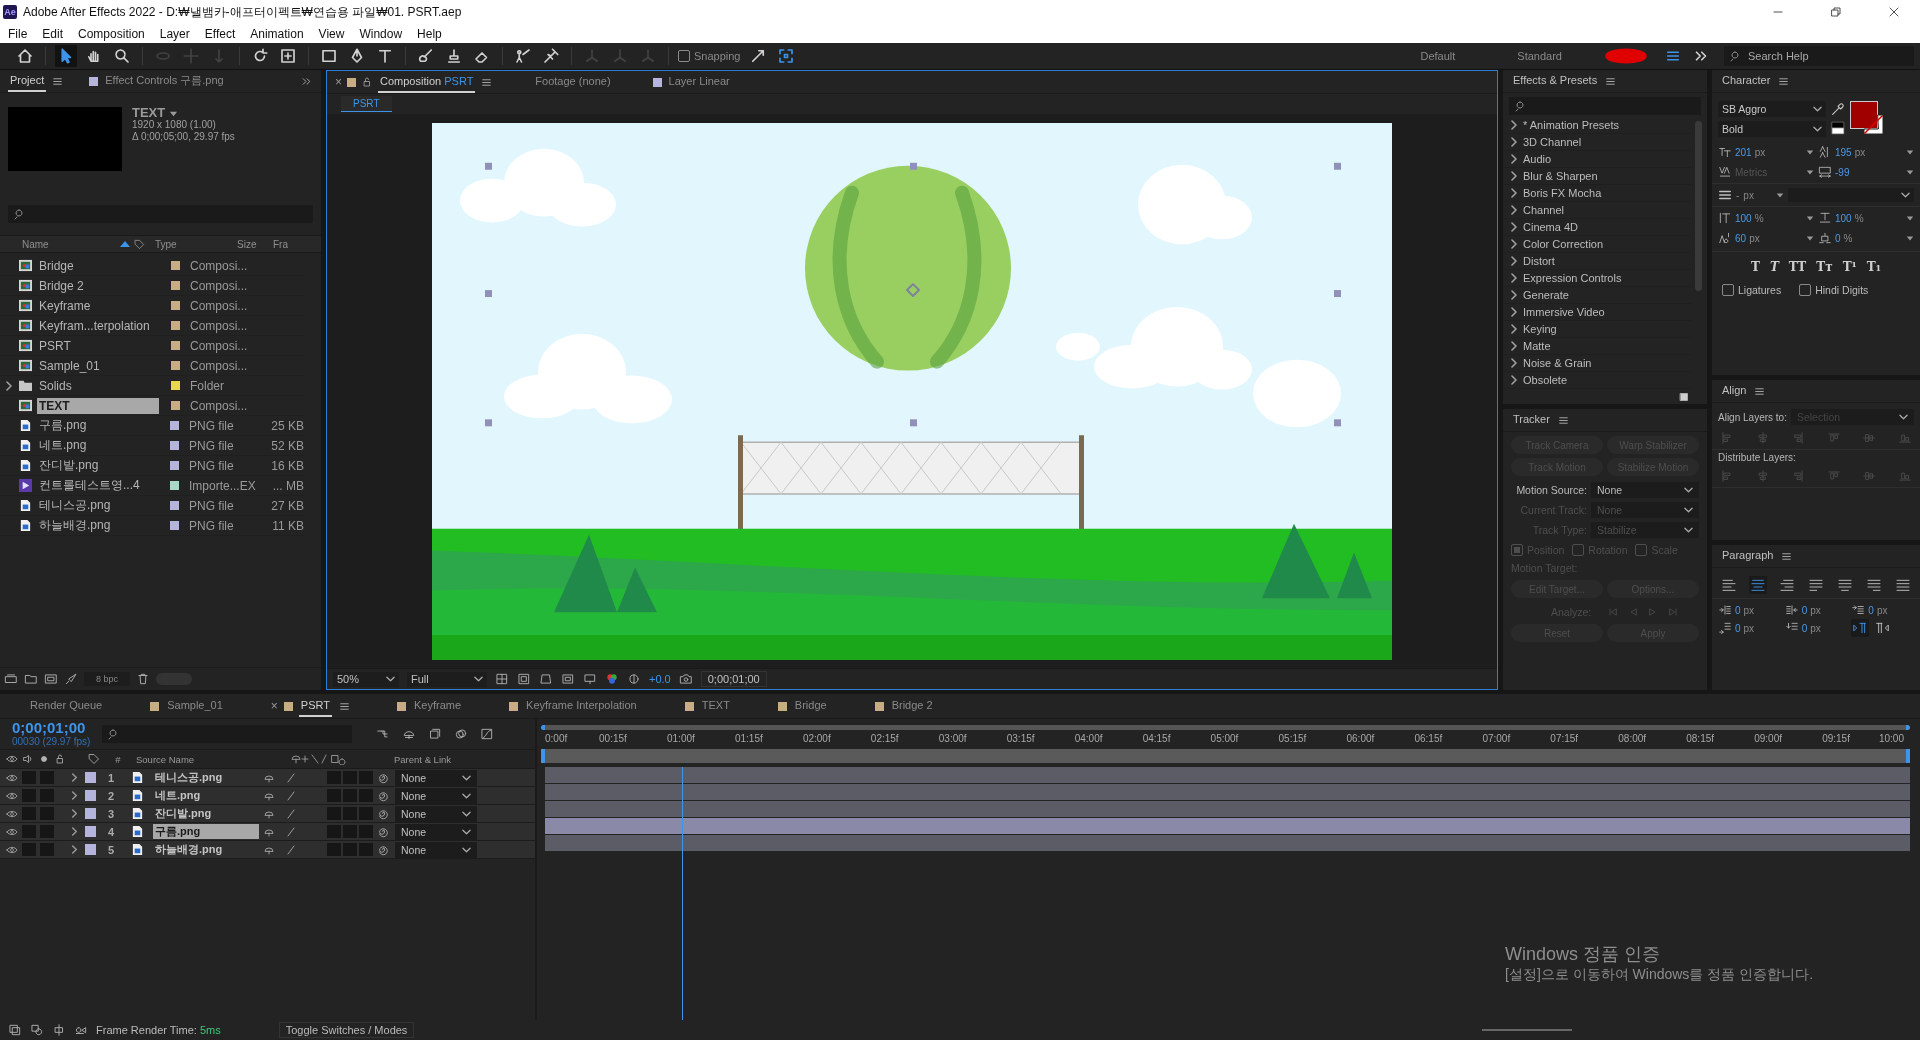 The width and height of the screenshot is (1920, 1040). I want to click on current-time: 0;00;01;00, so click(51, 728).